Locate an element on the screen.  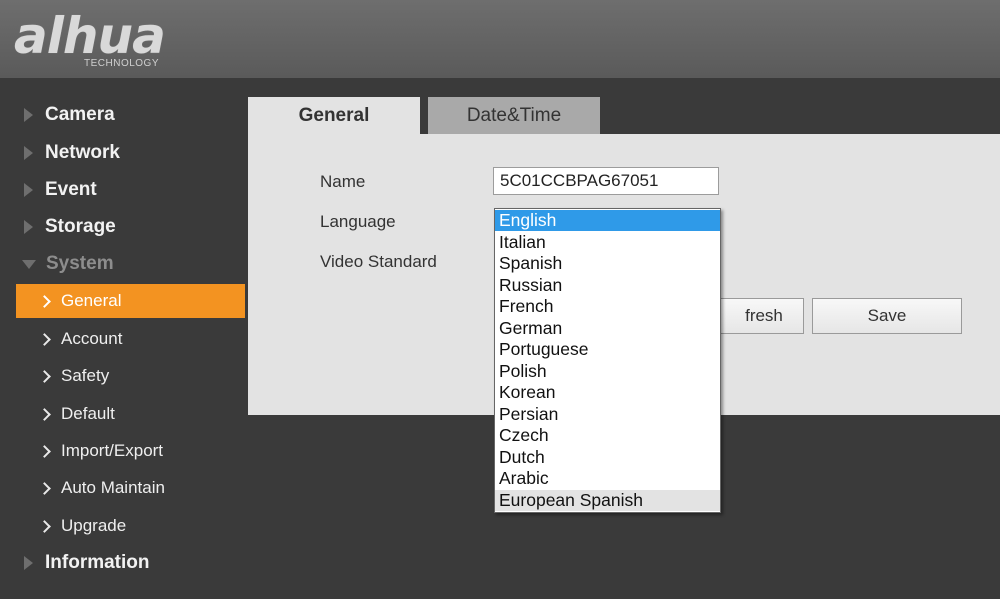
name-label: Name is located at coordinates (343, 181).